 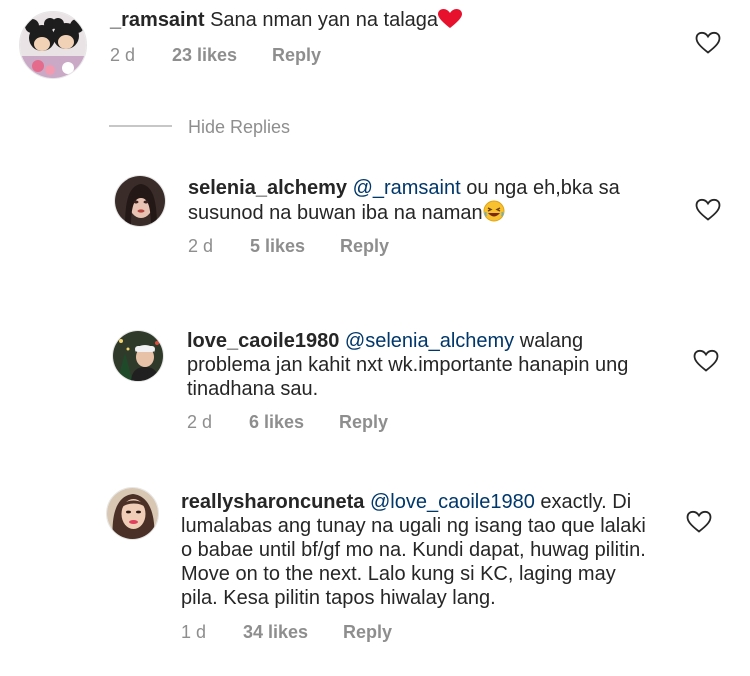 I want to click on comment-meta: 2 d 5 likes Reply, so click(x=288, y=246).